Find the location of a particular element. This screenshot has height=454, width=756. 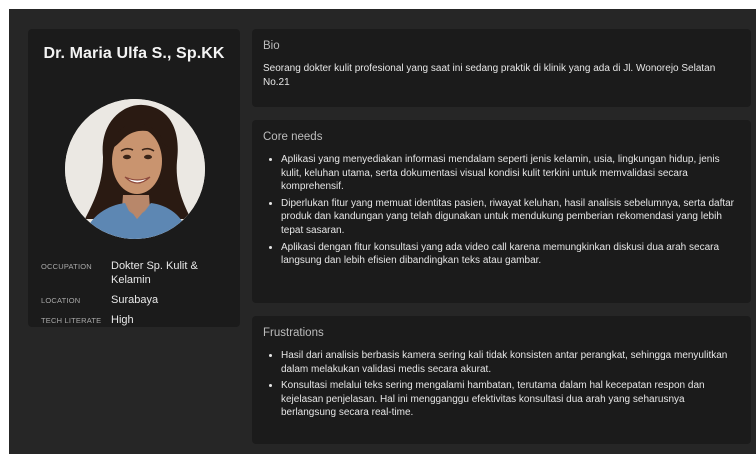

bio-title: Bio is located at coordinates (271, 46).